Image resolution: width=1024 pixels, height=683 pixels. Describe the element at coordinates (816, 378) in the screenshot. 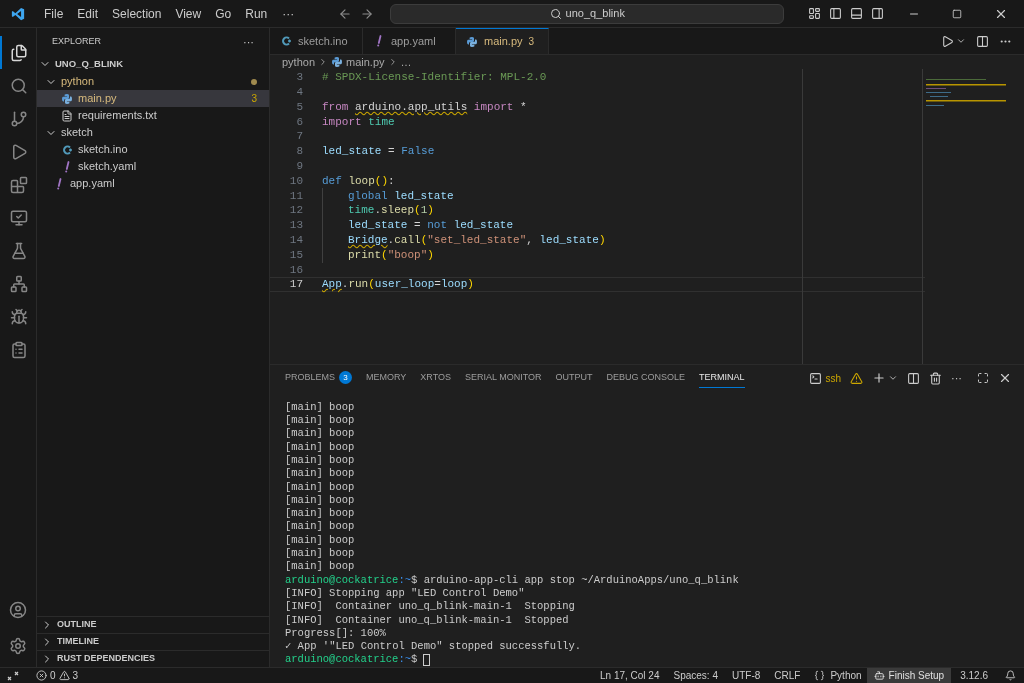

I see `terminal-icon` at that location.